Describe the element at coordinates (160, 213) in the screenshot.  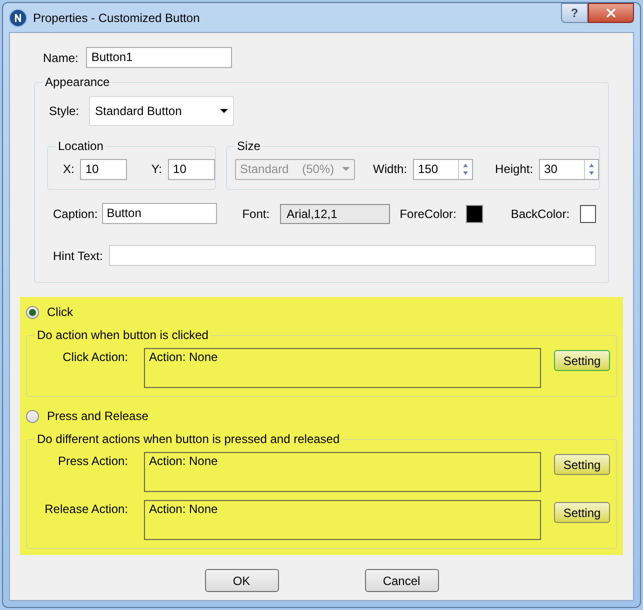
I see `caption-field: Button` at that location.